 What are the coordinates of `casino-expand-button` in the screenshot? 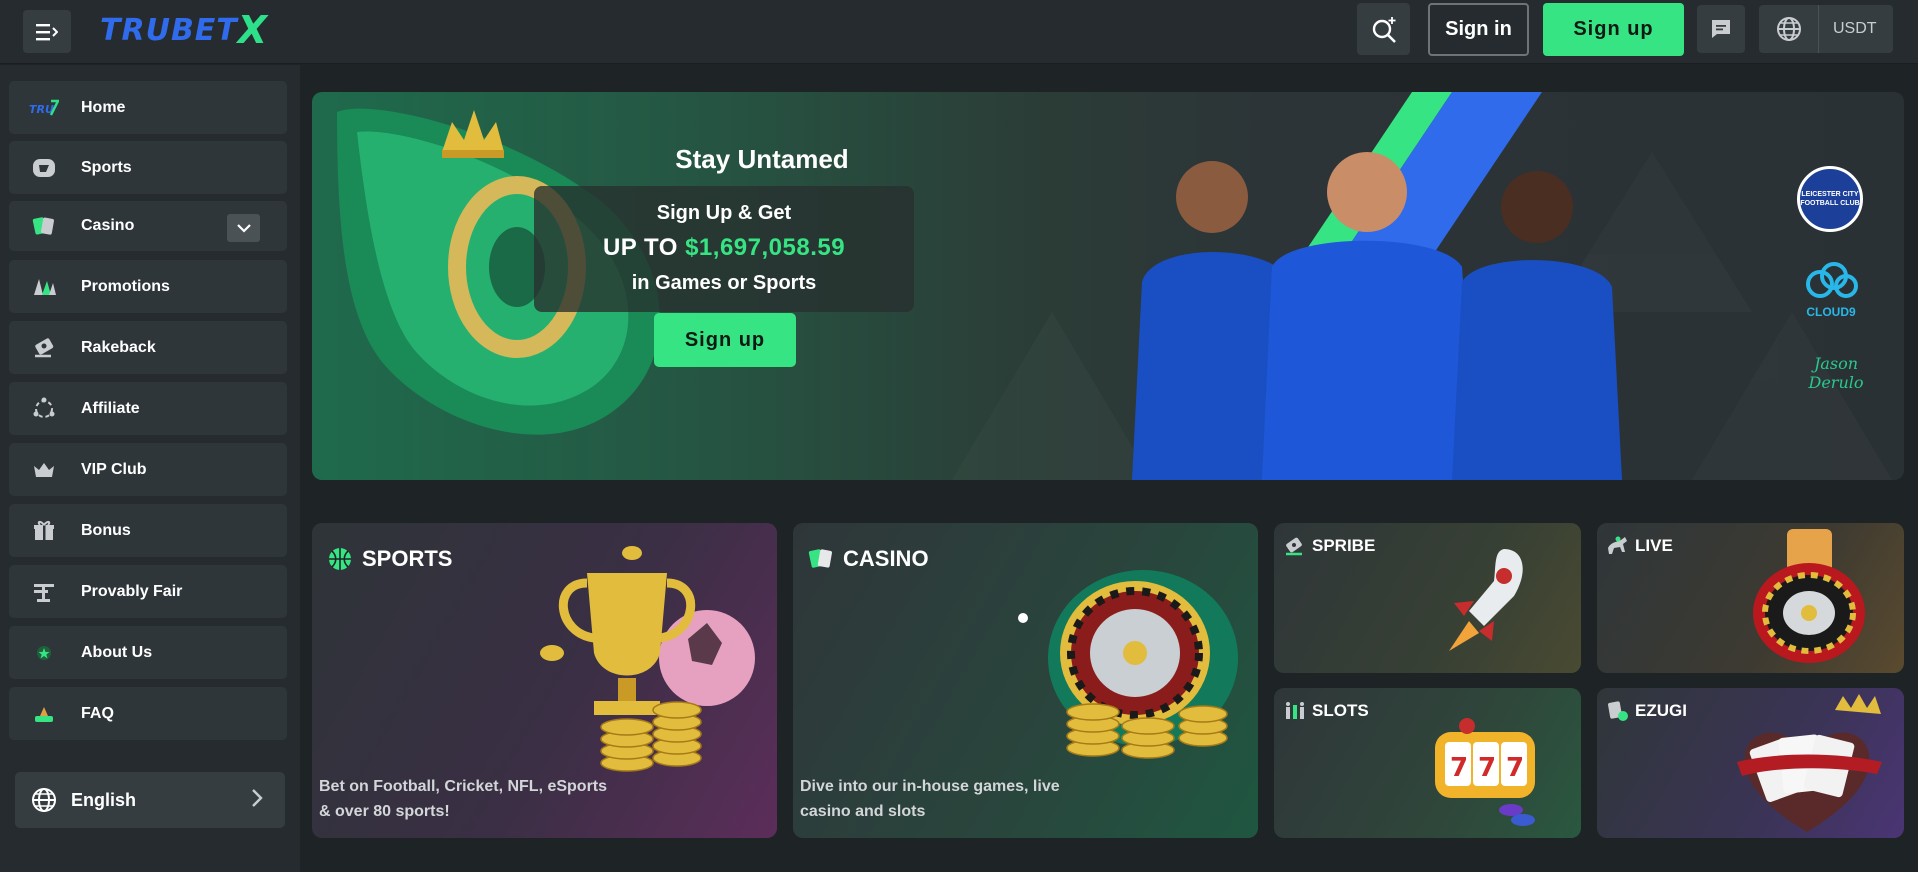 It's located at (243, 228).